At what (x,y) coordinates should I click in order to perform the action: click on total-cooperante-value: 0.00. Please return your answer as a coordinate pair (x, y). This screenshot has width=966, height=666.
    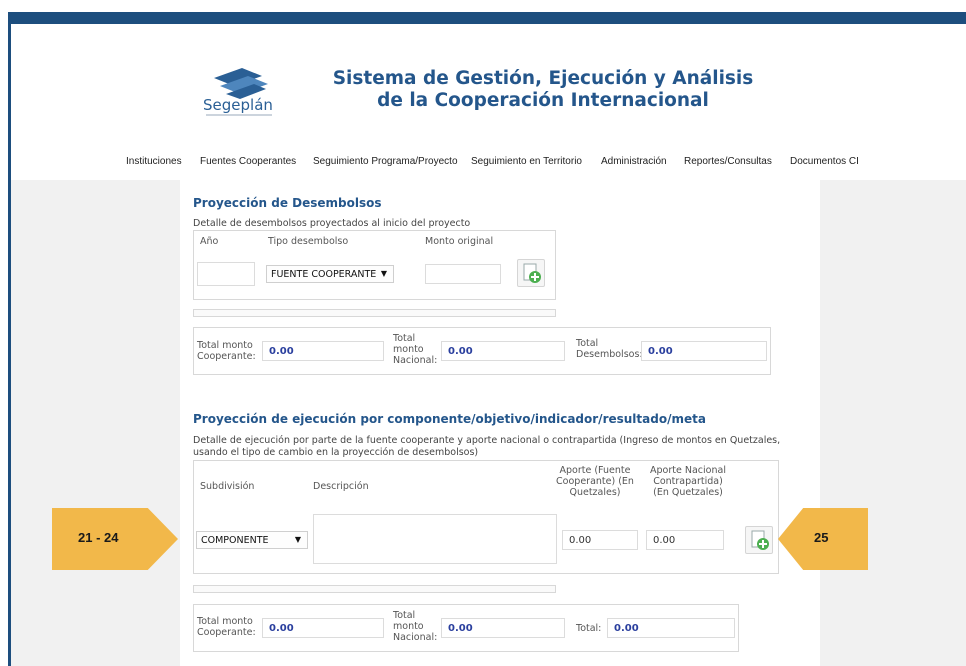
    Looking at the image, I should click on (281, 351).